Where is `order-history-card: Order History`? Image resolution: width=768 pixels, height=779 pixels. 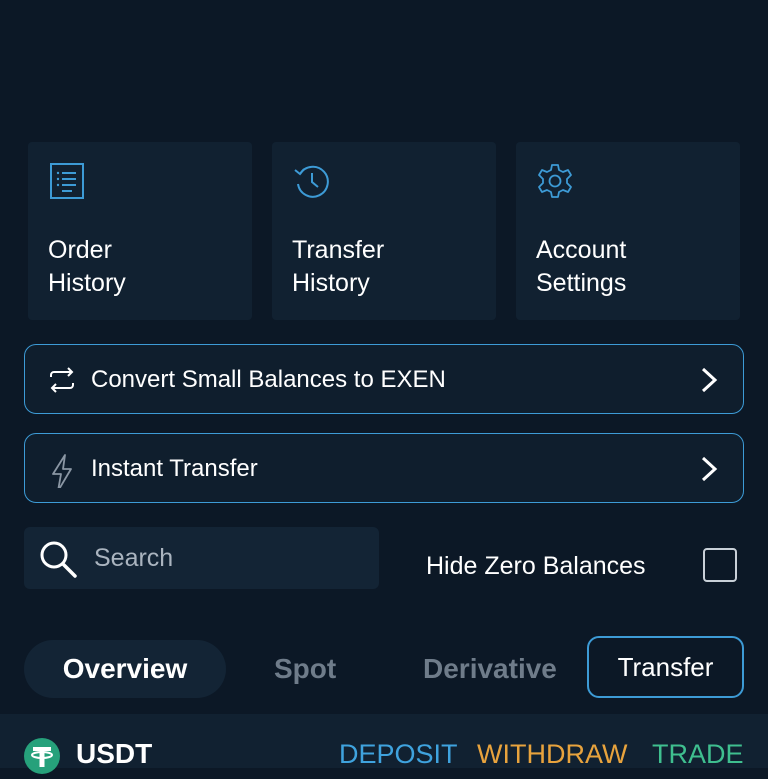 order-history-card: Order History is located at coordinates (140, 231).